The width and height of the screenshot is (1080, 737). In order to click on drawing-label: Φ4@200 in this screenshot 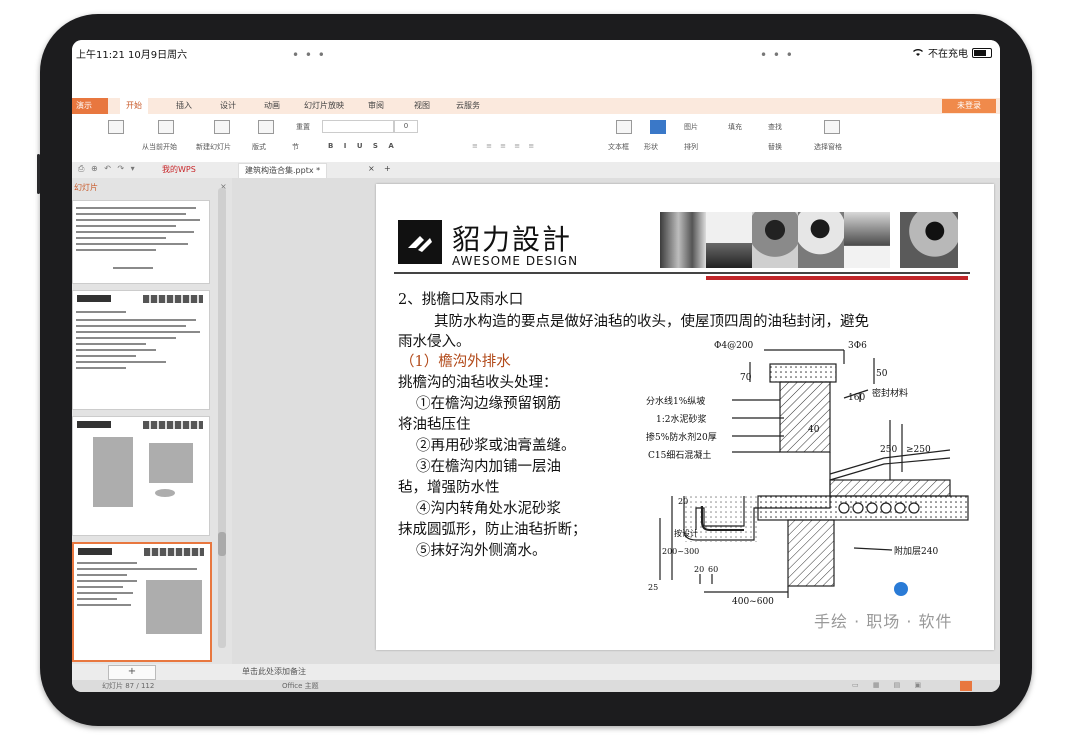, I will do `click(734, 346)`.